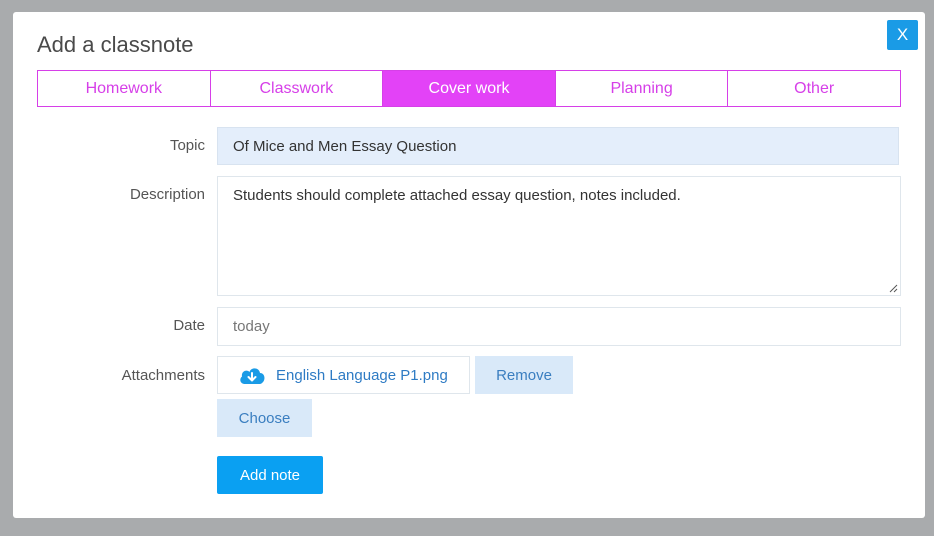  I want to click on attachment-file-link: English Language P1.png, so click(343, 375).